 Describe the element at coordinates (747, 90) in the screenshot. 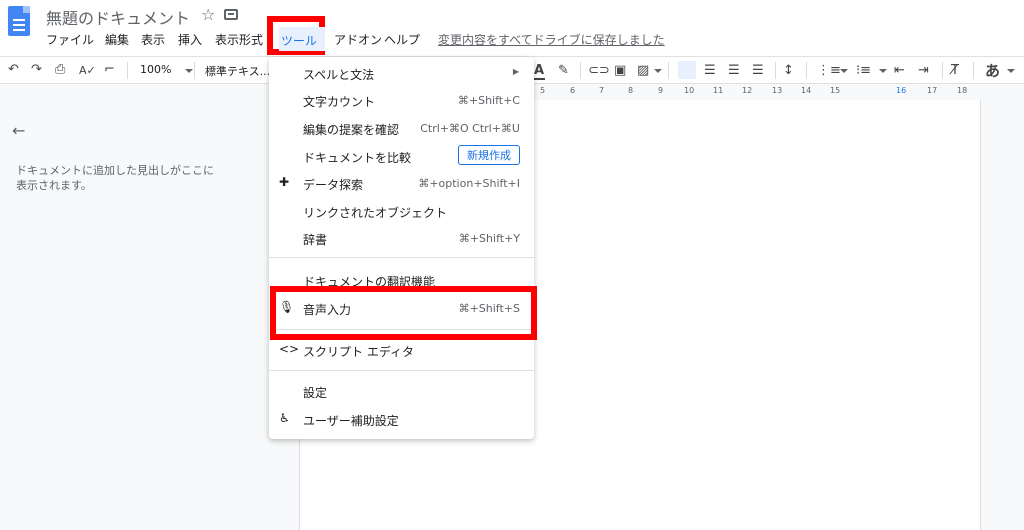

I see `ruler-tick: 12` at that location.